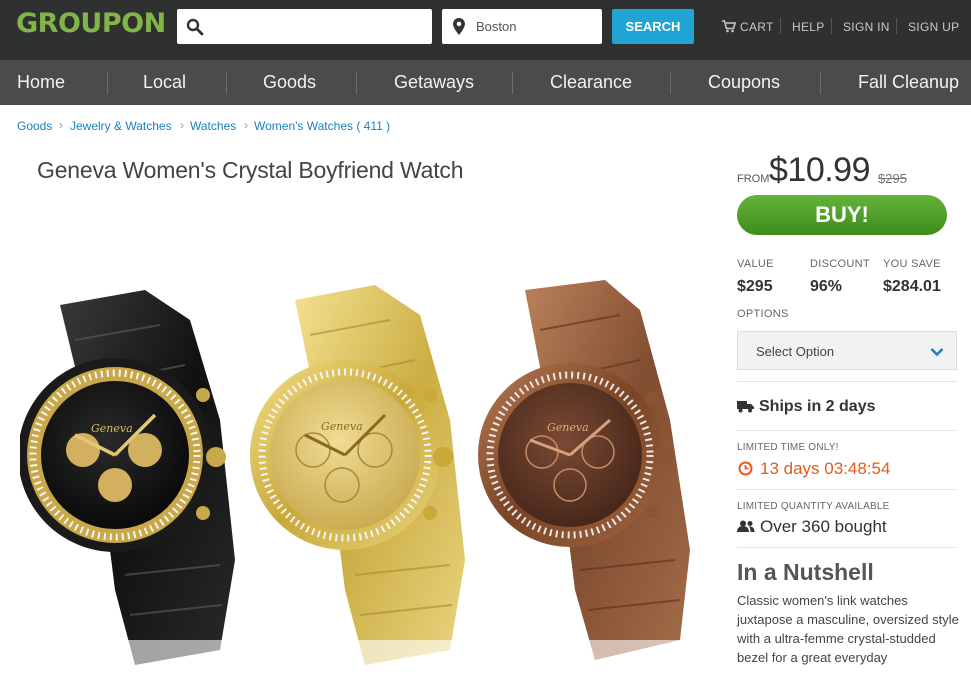 Image resolution: width=971 pixels, height=677 pixels. What do you see at coordinates (820, 170) in the screenshot?
I see `deal-price: $10.99` at bounding box center [820, 170].